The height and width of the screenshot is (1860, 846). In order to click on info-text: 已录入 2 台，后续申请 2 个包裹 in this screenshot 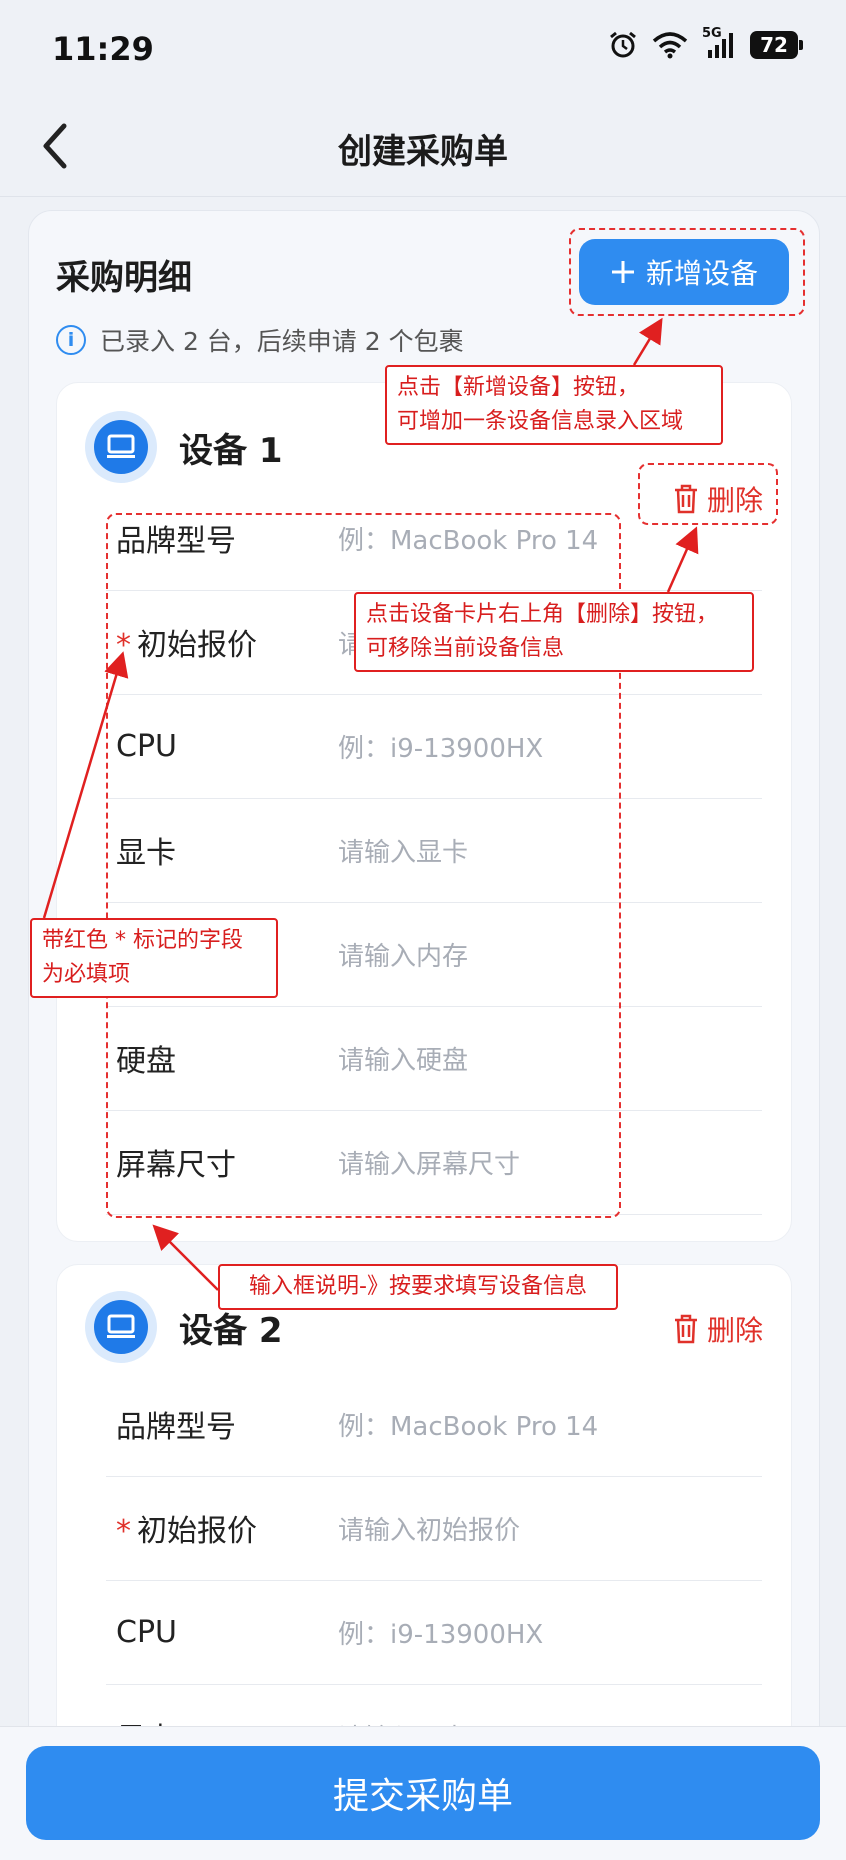, I will do `click(282, 341)`.